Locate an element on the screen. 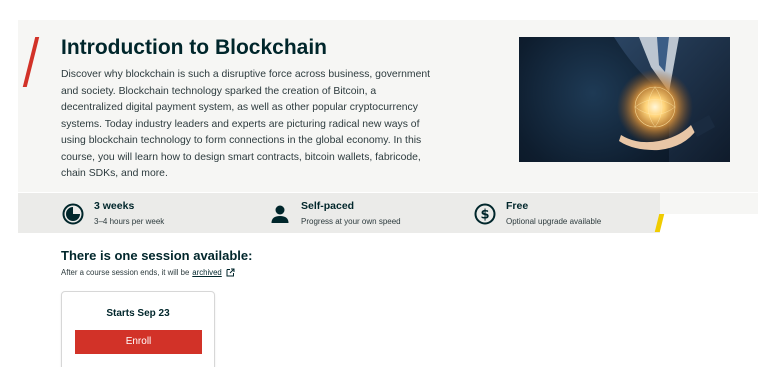 This screenshot has width=758, height=367. course-image is located at coordinates (624, 99).